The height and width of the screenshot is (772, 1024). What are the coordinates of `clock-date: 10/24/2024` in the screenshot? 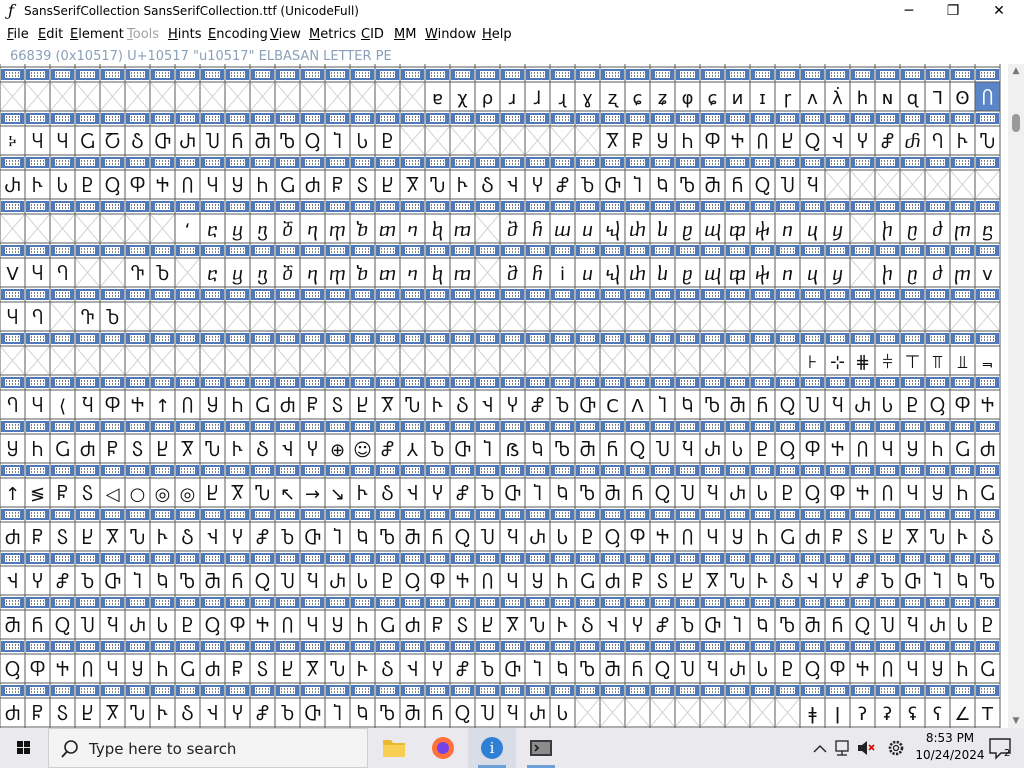 It's located at (950, 755).